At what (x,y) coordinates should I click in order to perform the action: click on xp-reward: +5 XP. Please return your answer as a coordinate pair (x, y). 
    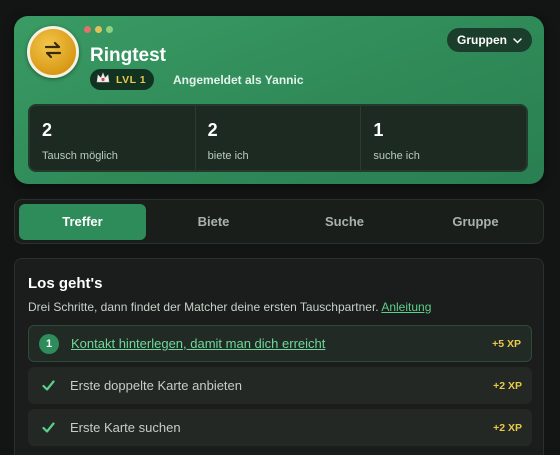
    Looking at the image, I should click on (506, 343).